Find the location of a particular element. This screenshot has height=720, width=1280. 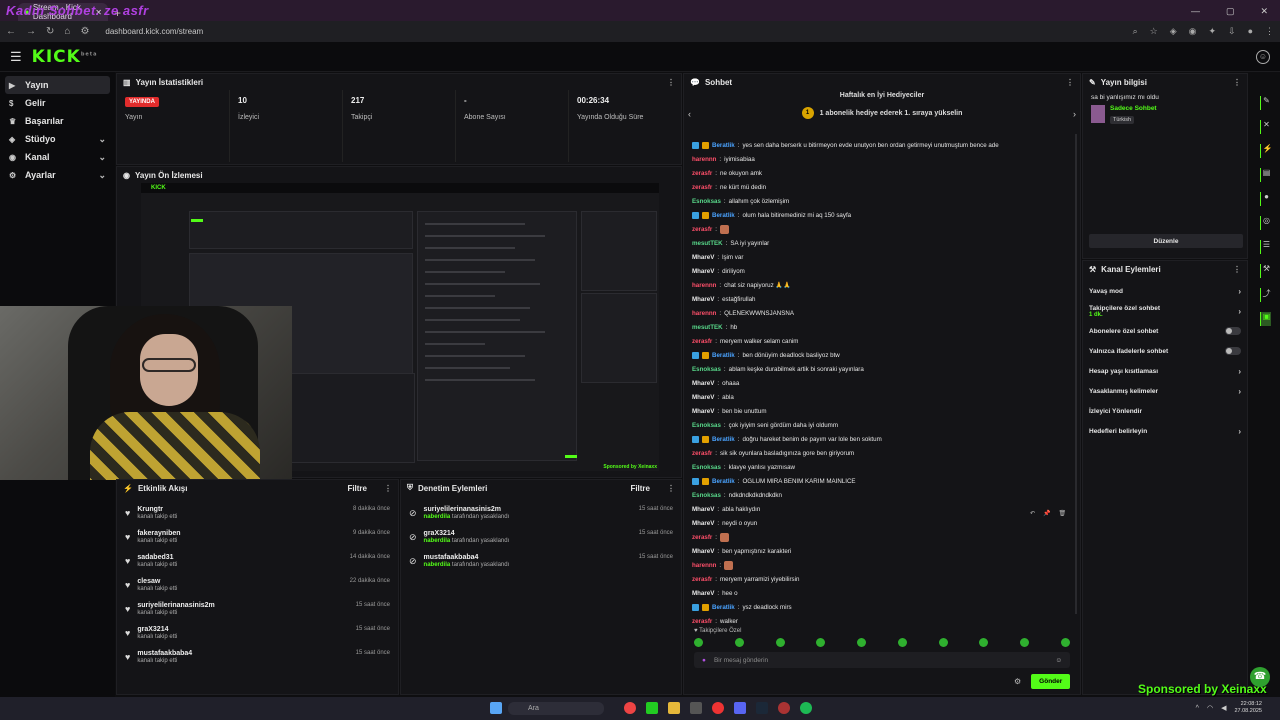

chat-message: MhareV: abla haklıydın is located at coordinates (882, 509).